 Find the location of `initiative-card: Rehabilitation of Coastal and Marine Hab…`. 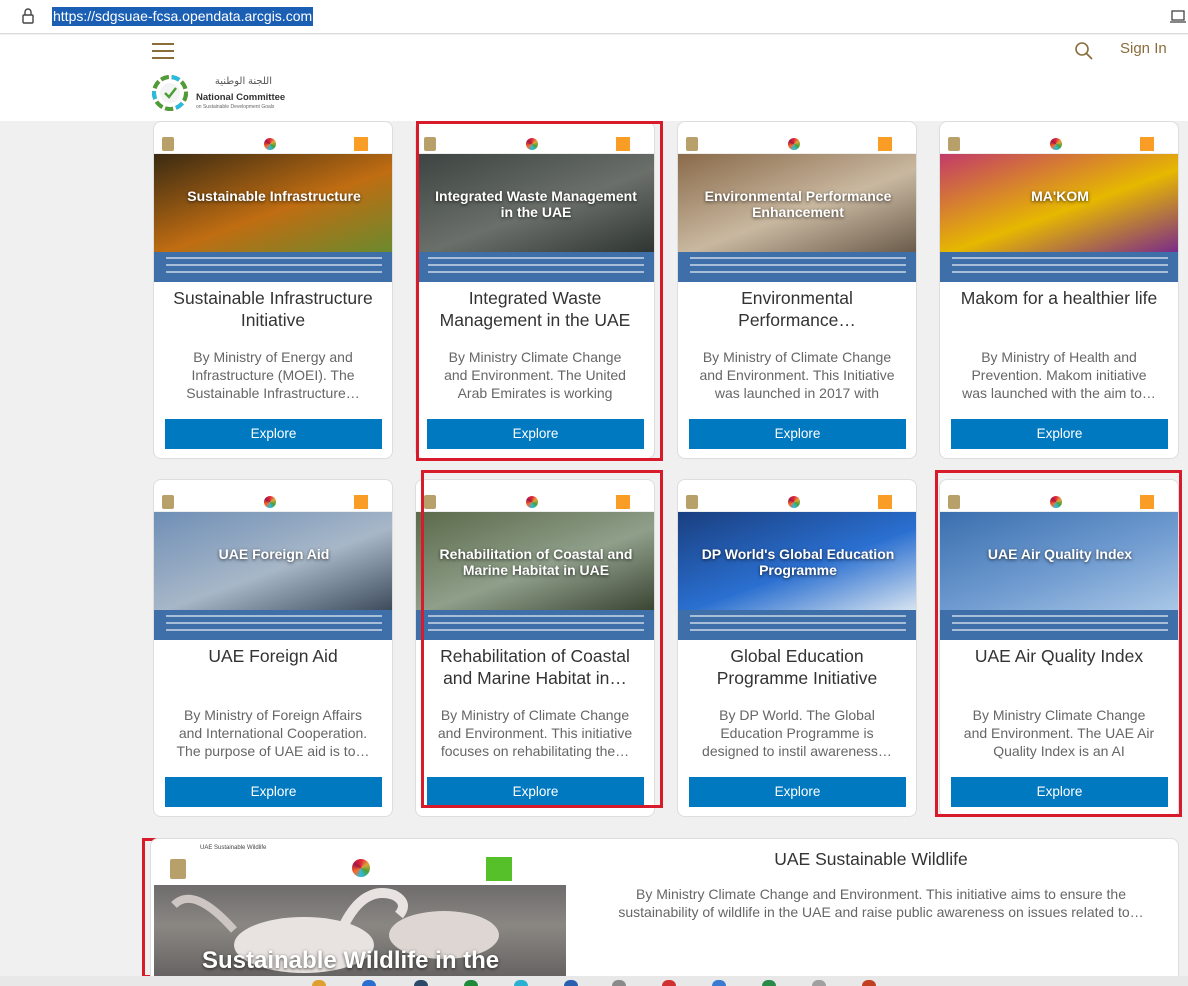

initiative-card: Rehabilitation of Coastal and Marine Hab… is located at coordinates (535, 648).